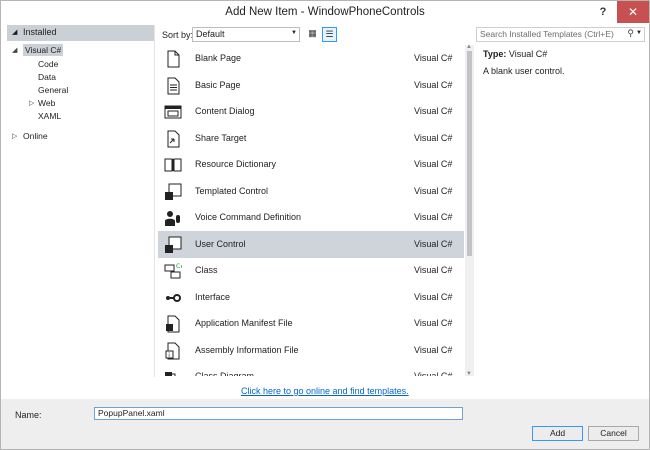  What do you see at coordinates (220, 243) in the screenshot?
I see `template-name: User Control` at bounding box center [220, 243].